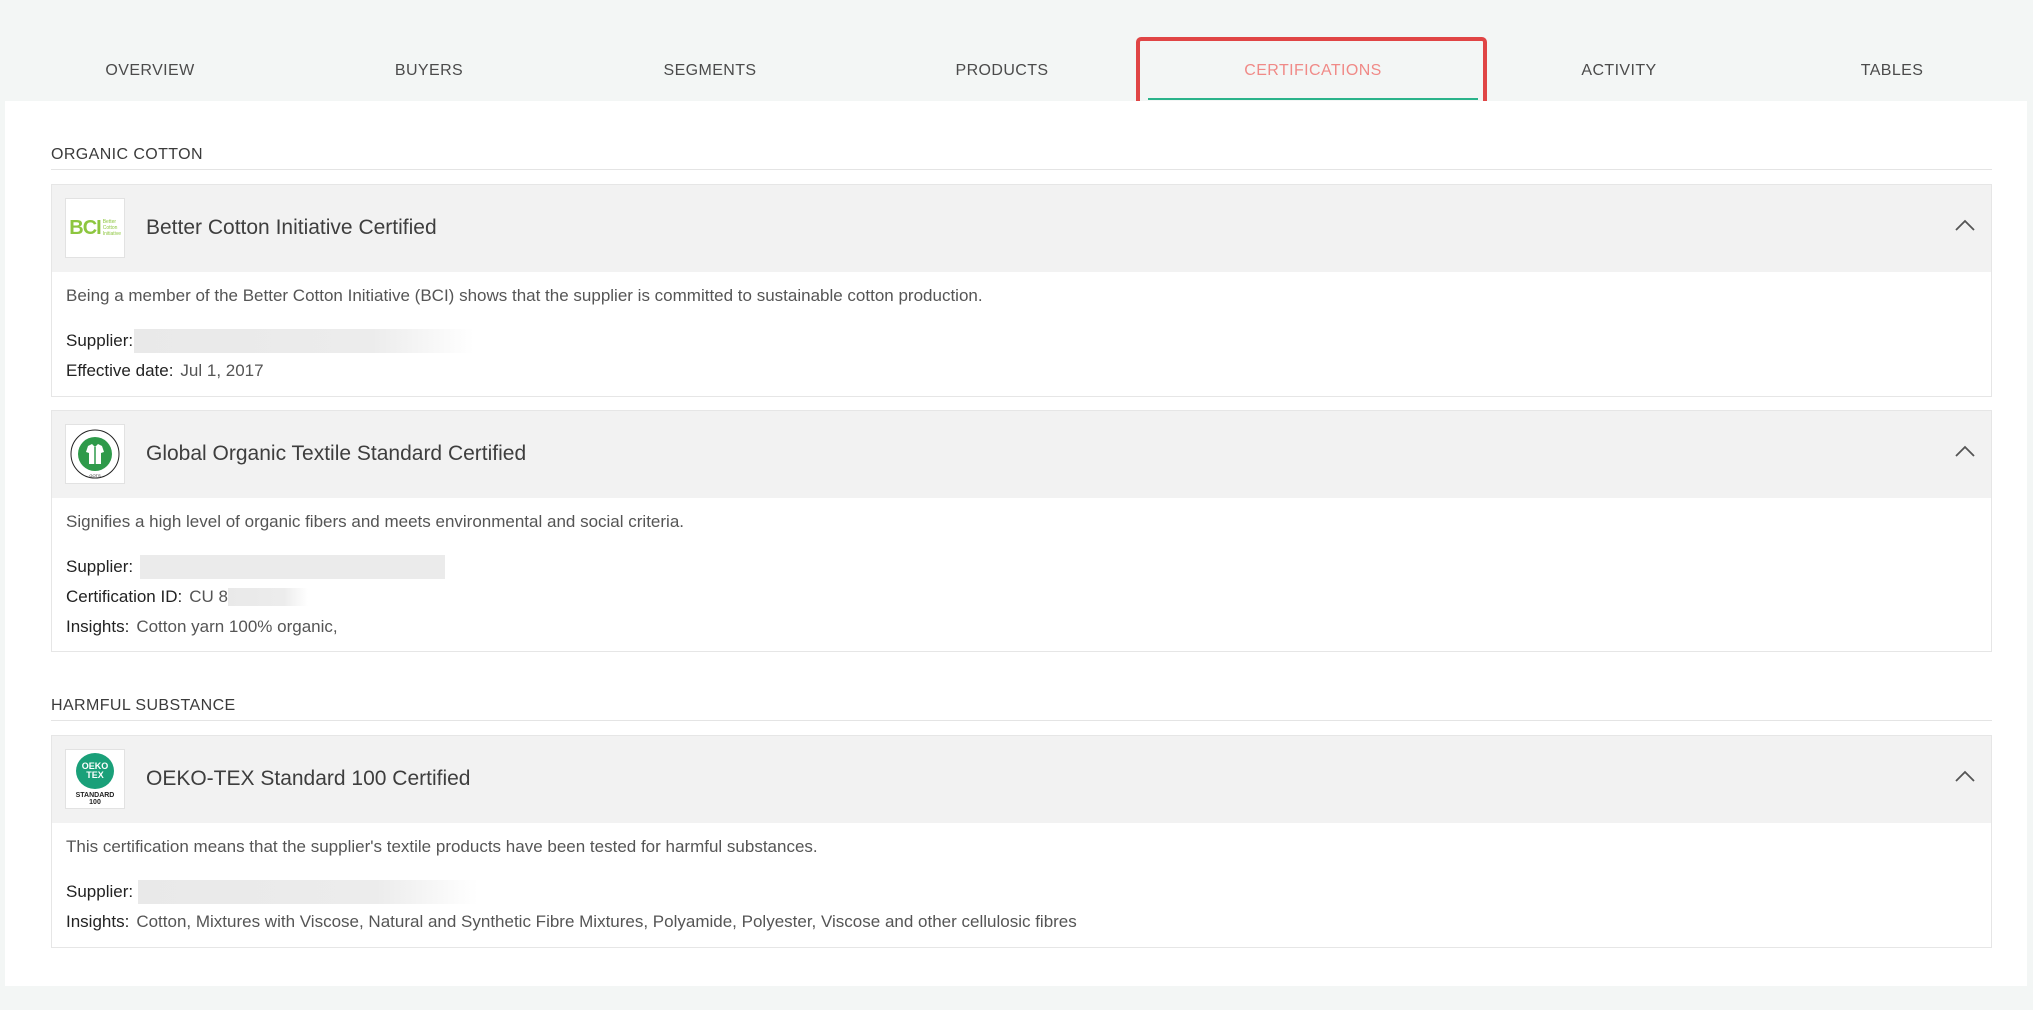 This screenshot has width=2033, height=1010. Describe the element at coordinates (429, 71) in the screenshot. I see `tab-buyers: BUYERS` at that location.